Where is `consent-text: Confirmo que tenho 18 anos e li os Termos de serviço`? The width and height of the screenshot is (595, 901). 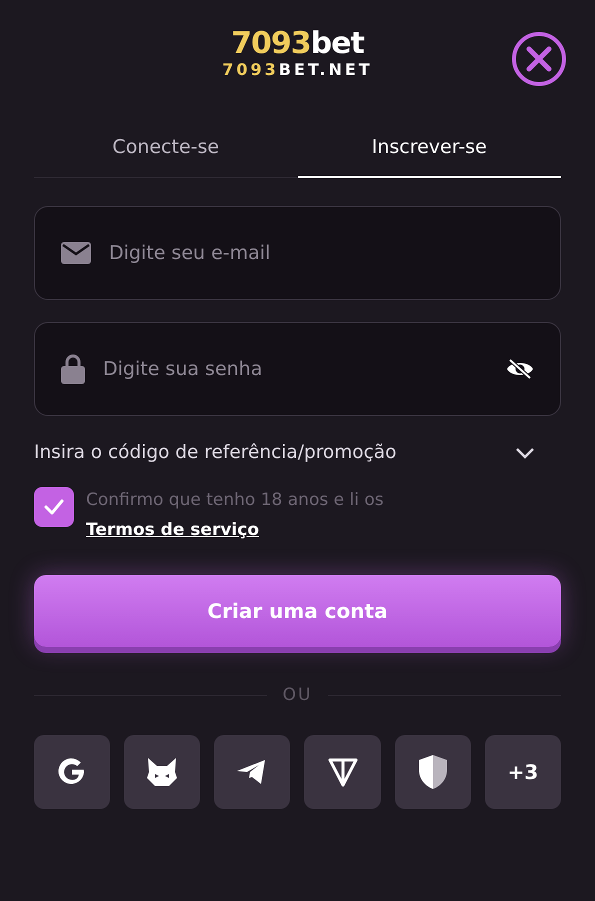 consent-text: Confirmo que tenho 18 anos e li os Termos de serviço is located at coordinates (235, 515).